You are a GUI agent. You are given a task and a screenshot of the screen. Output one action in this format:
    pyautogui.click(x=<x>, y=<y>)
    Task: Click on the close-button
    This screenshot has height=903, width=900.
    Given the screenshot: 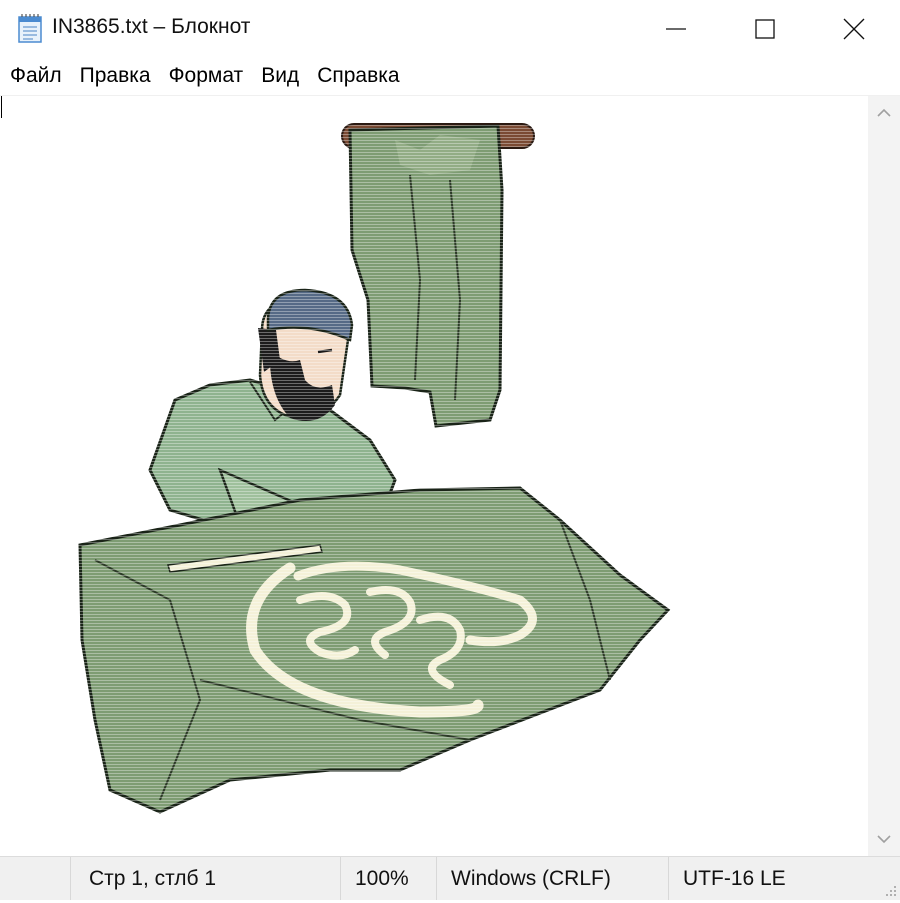 What is the action you would take?
    pyautogui.click(x=854, y=28)
    